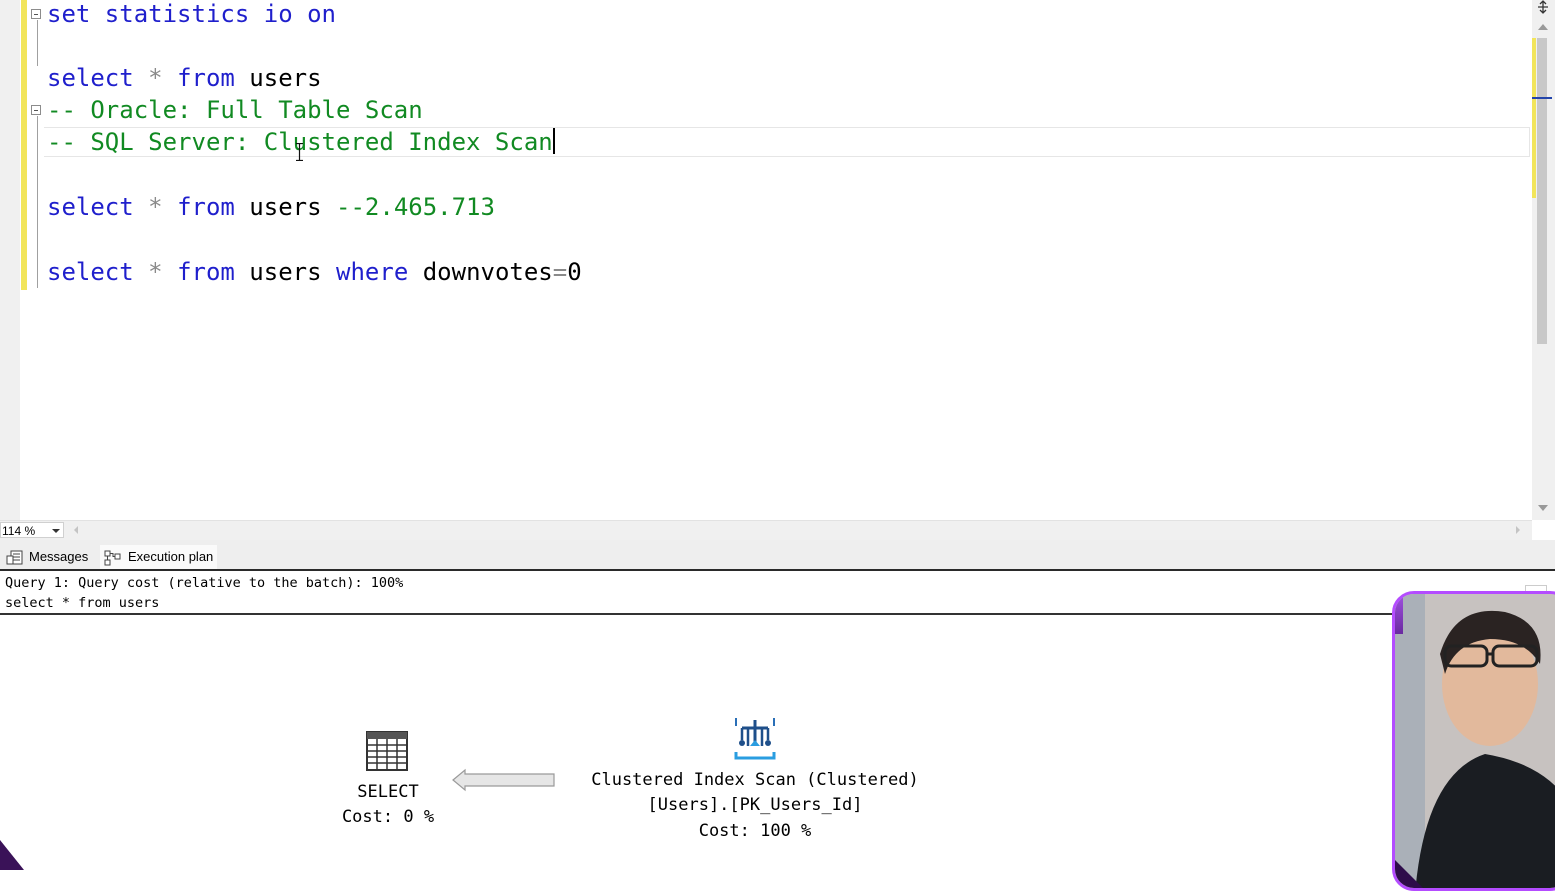 The image size is (1555, 891). Describe the element at coordinates (777, 555) in the screenshot. I see `results-tab-bar: Messages Execution plan` at that location.